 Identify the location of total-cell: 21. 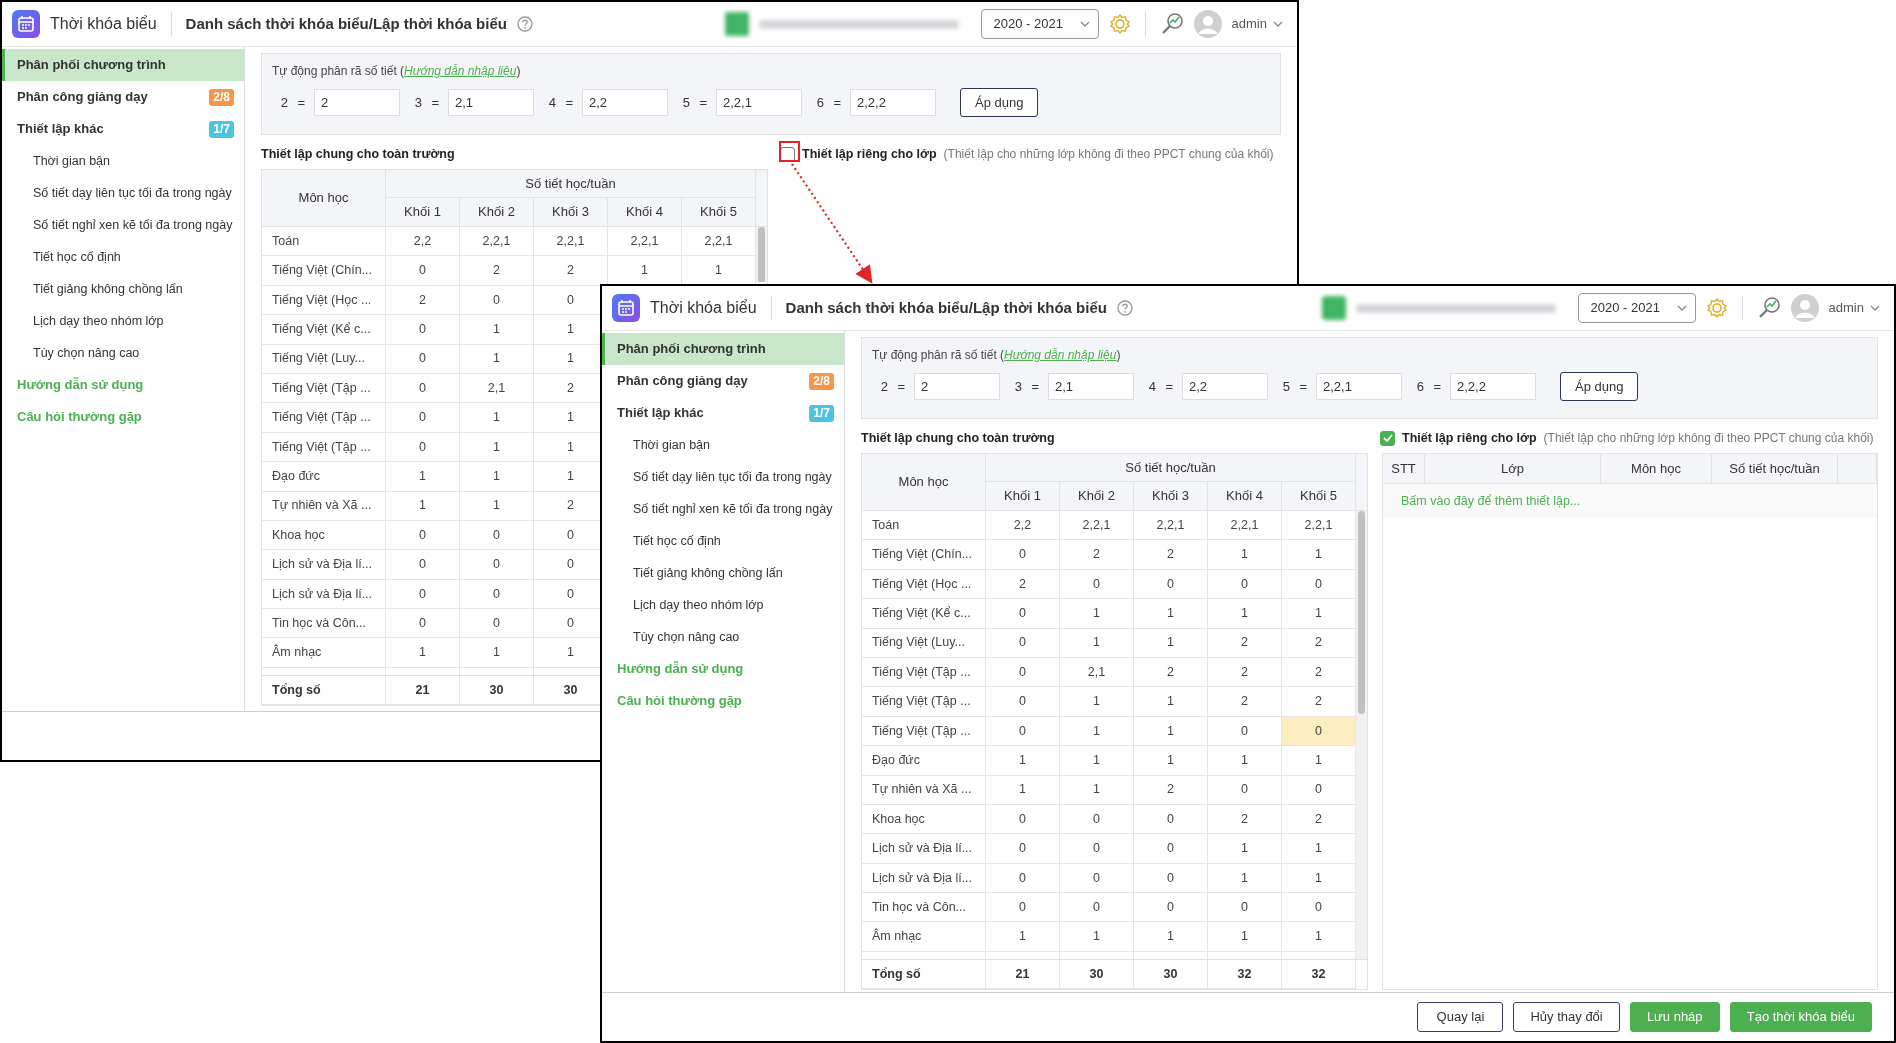
(1023, 975).